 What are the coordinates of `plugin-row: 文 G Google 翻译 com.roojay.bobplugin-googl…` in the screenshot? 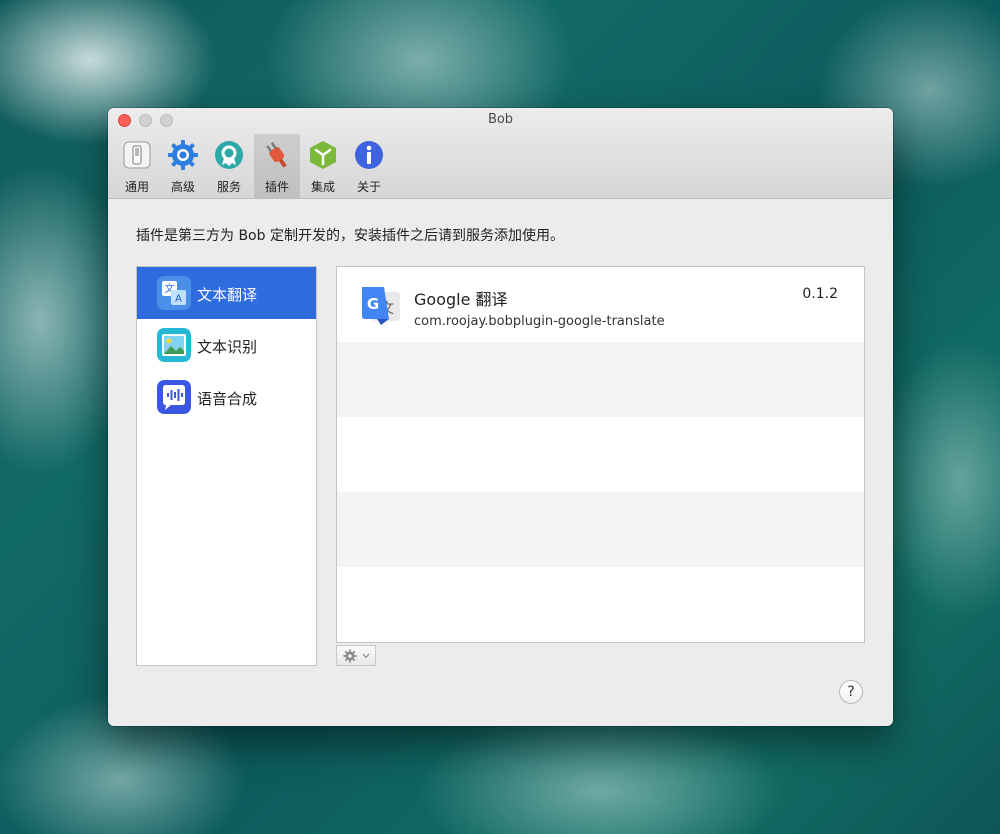 It's located at (600, 304).